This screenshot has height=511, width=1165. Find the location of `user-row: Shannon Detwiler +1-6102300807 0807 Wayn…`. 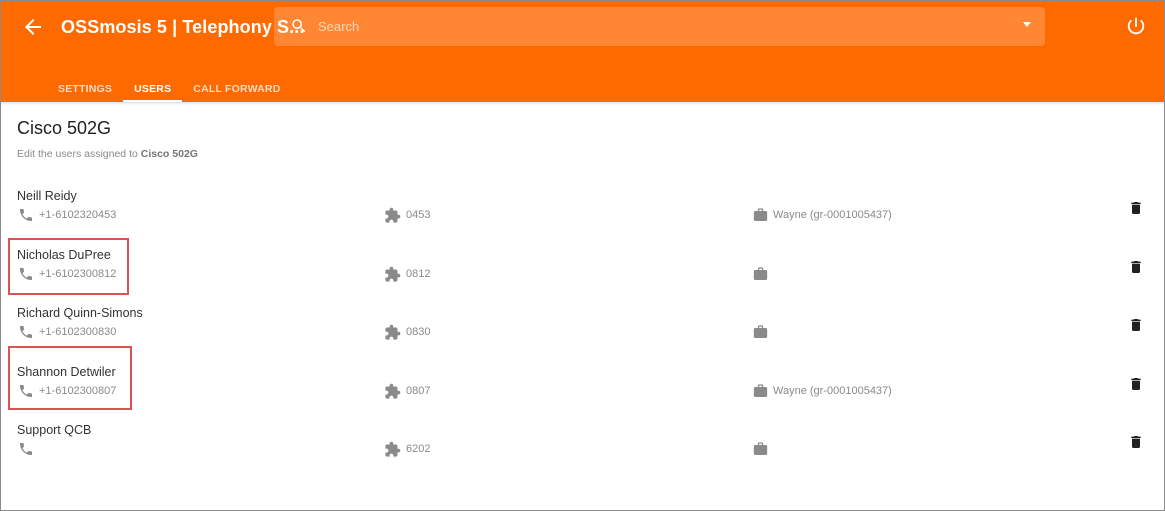

user-row: Shannon Detwiler +1-6102300807 0807 Wayn… is located at coordinates (582, 386).